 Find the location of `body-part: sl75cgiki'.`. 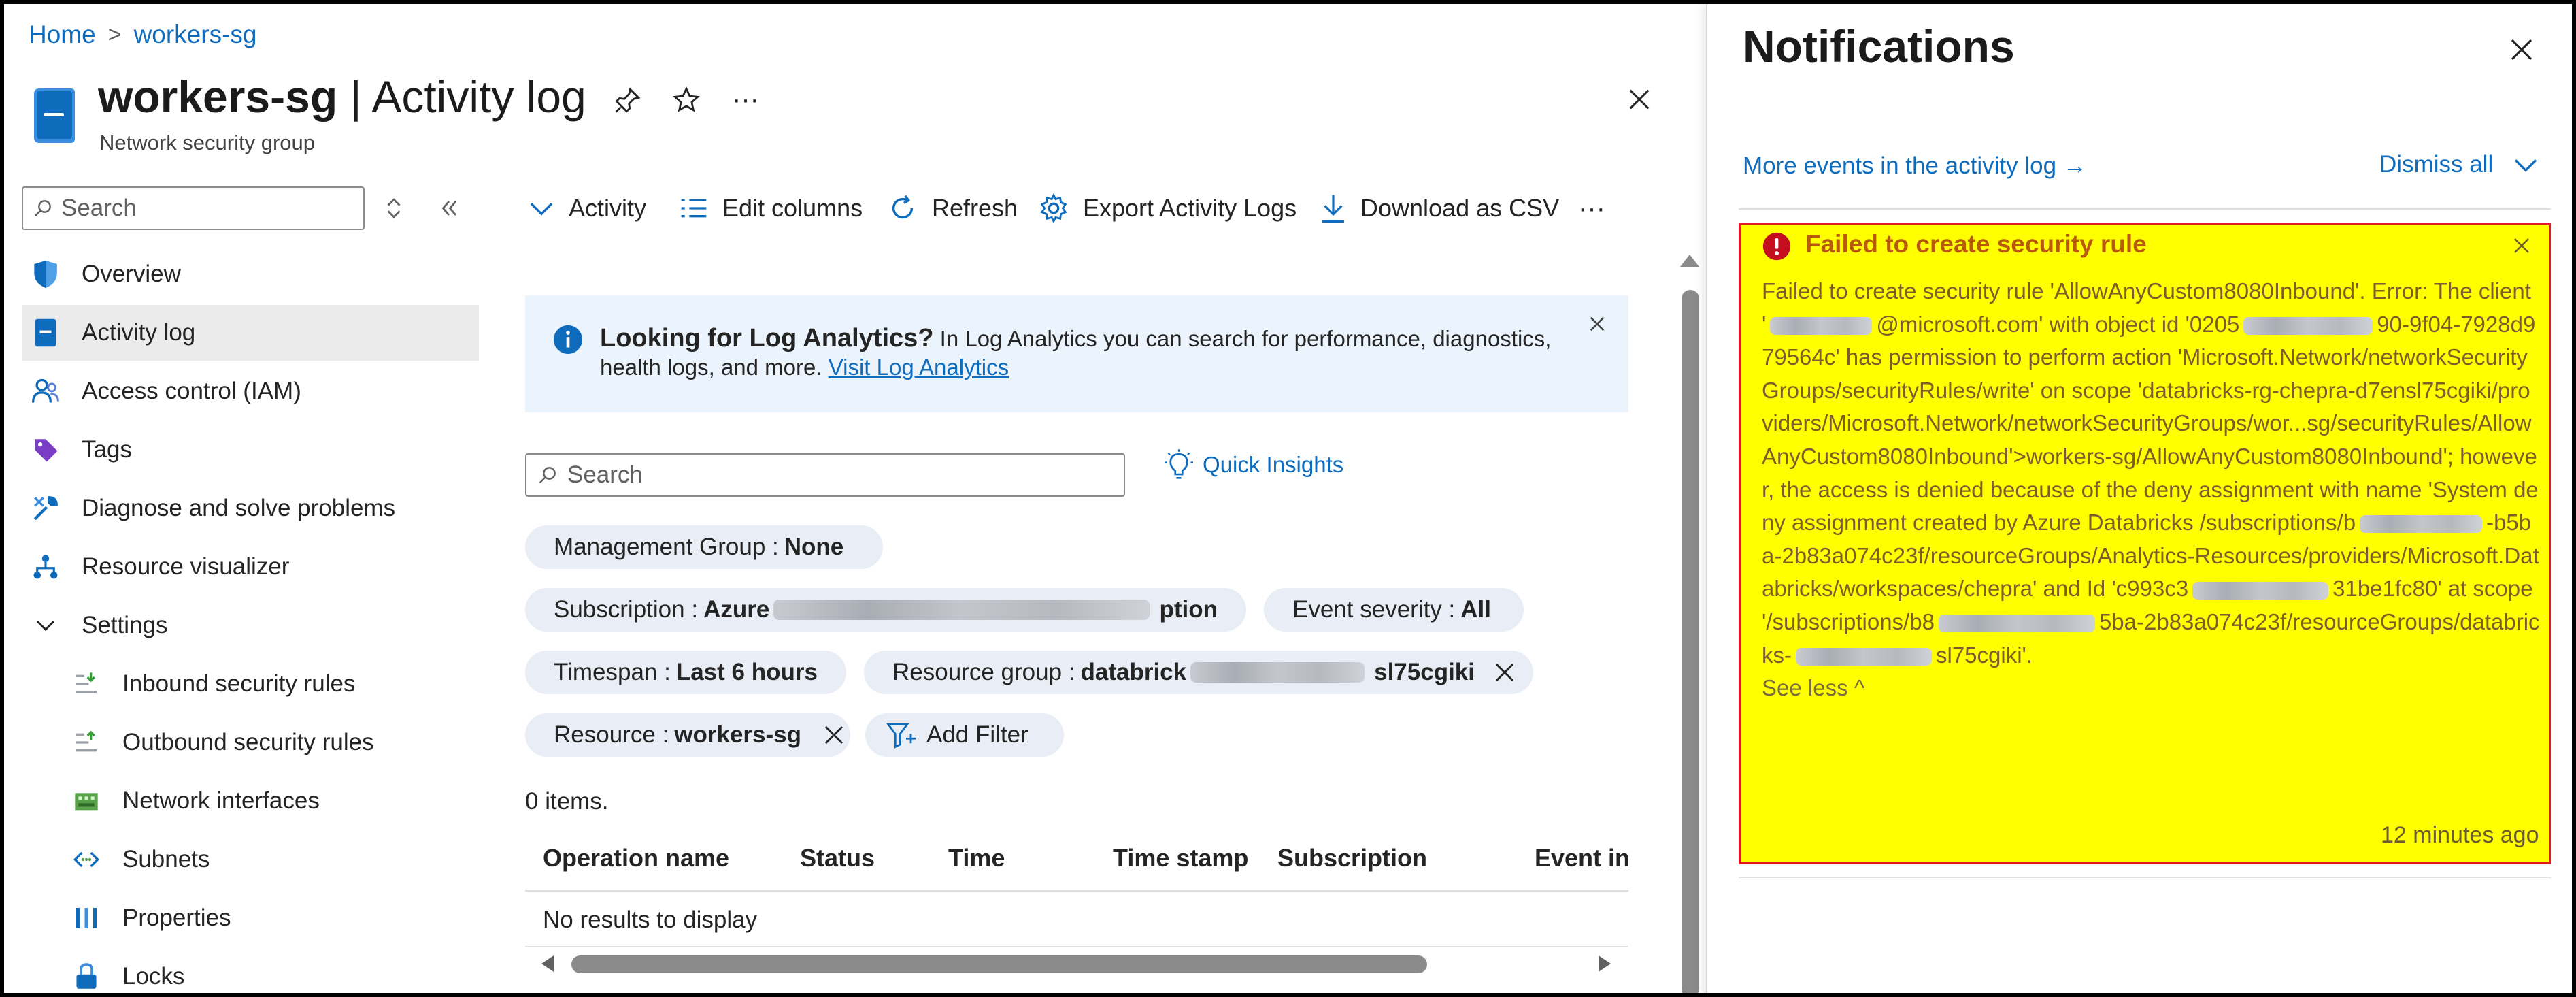

body-part: sl75cgiki'. is located at coordinates (1984, 655).